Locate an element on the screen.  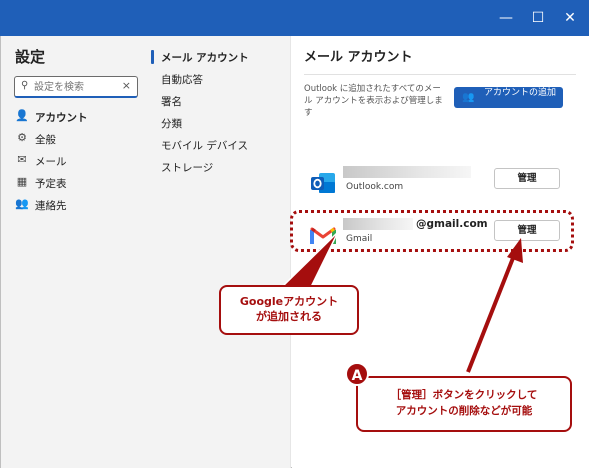
search-input is located at coordinates (78, 87).